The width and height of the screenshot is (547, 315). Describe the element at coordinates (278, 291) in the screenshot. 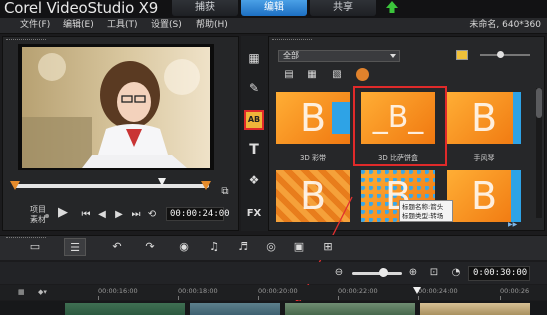

I see `ruler-label: 00:00:20:00` at that location.